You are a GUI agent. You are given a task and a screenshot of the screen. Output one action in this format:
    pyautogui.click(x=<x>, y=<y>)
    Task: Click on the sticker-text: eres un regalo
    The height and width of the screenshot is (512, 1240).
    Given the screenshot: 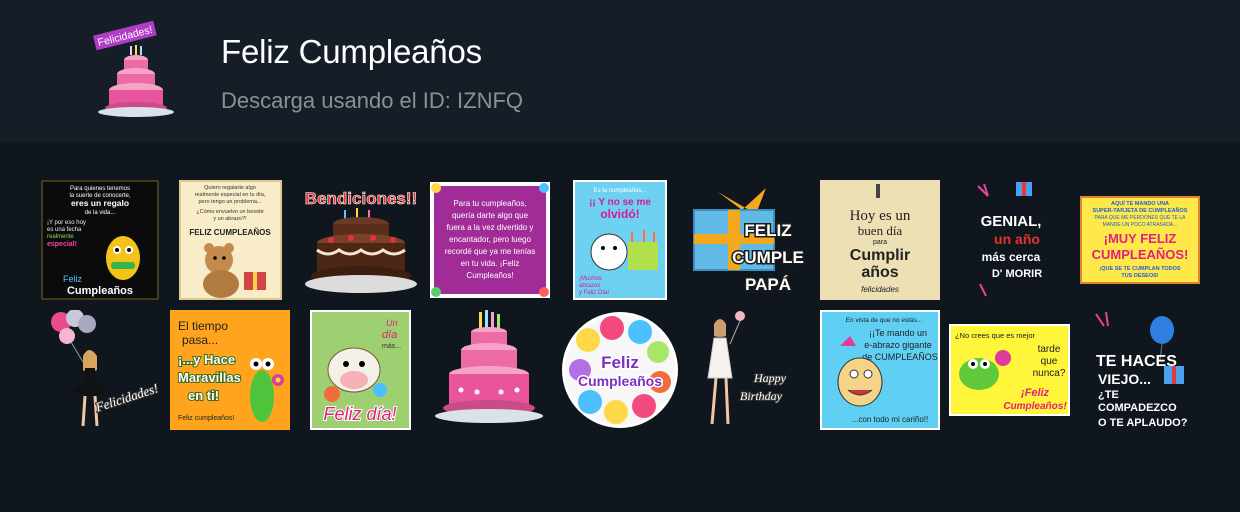 What is the action you would take?
    pyautogui.click(x=100, y=203)
    